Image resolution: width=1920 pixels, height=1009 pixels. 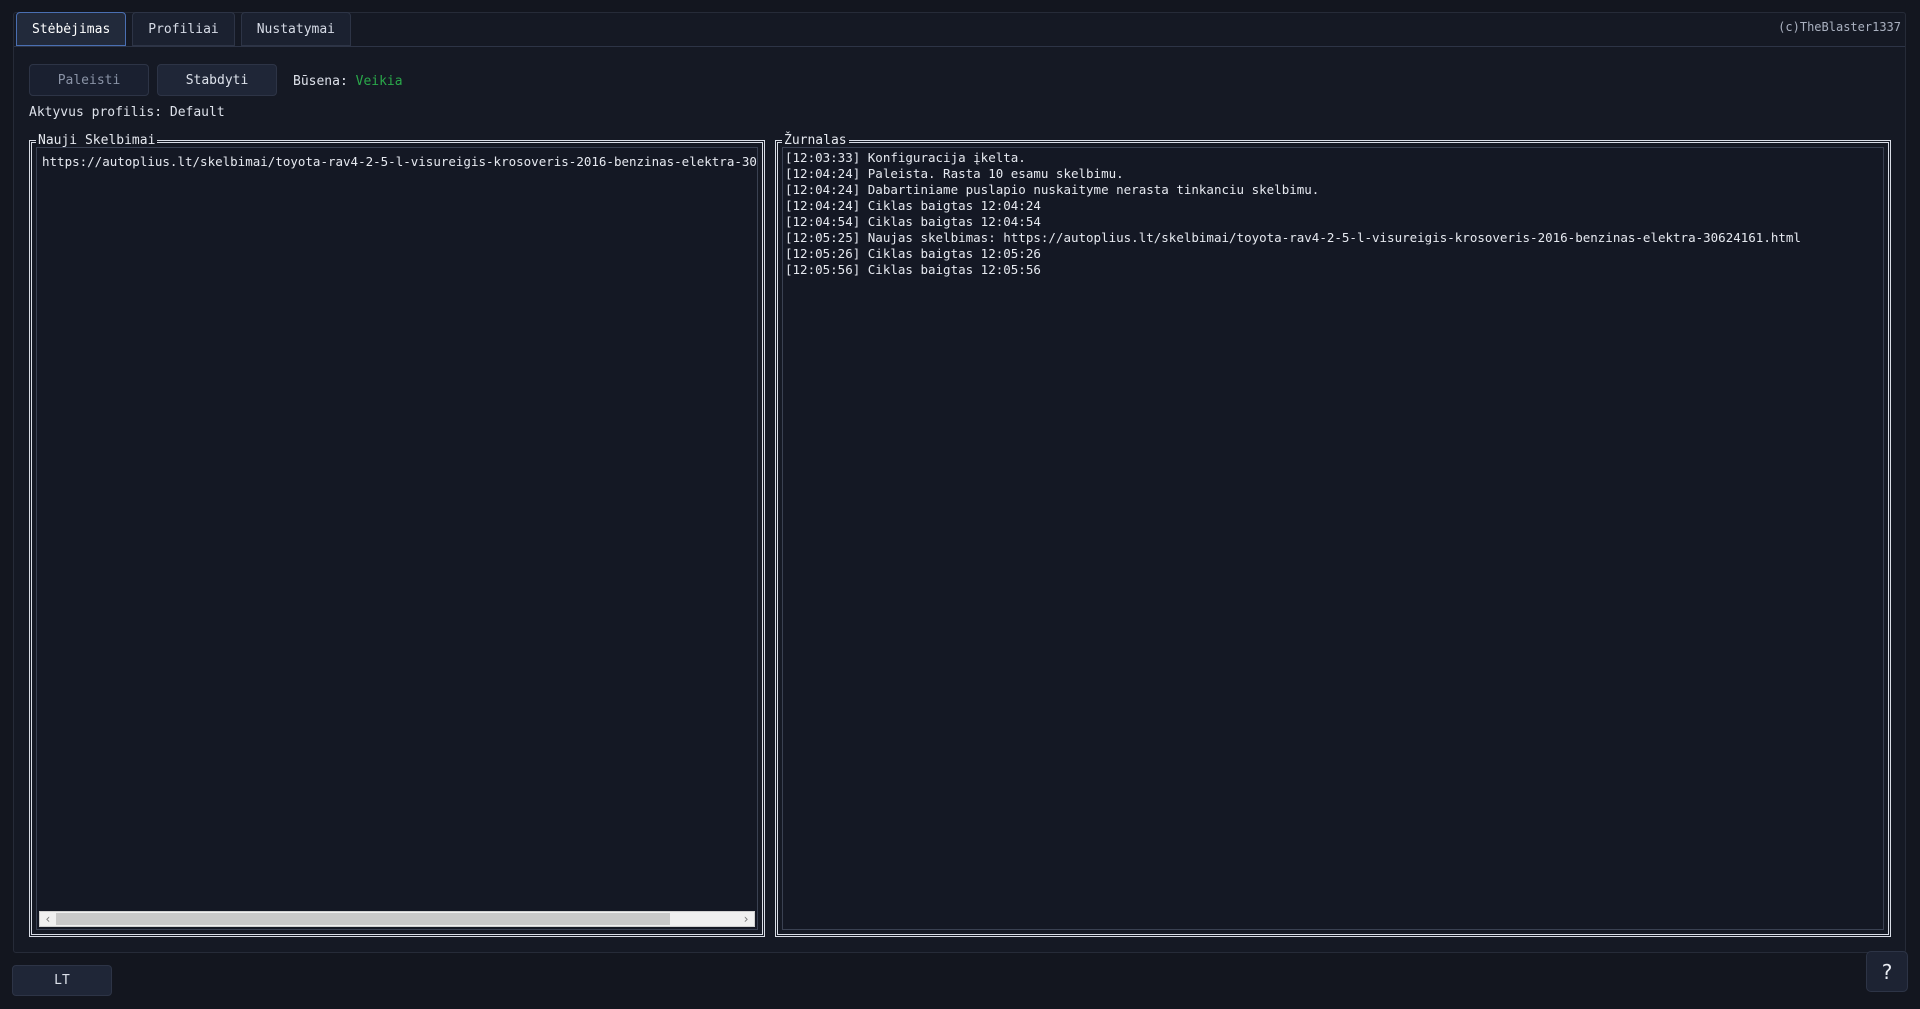 I want to click on tab-settings: Nustatymai, so click(x=296, y=29).